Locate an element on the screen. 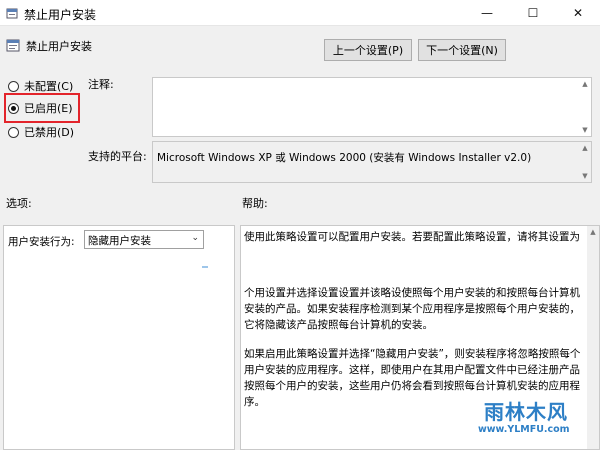  previous-setting-button: 上一个设置(P) is located at coordinates (368, 50).